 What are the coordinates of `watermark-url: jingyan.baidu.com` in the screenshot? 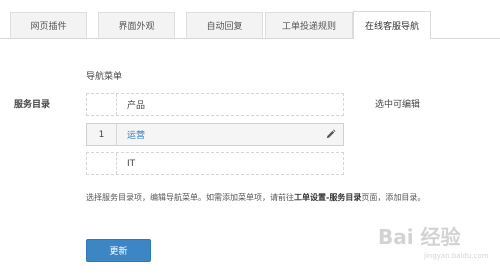 It's located at (455, 256).